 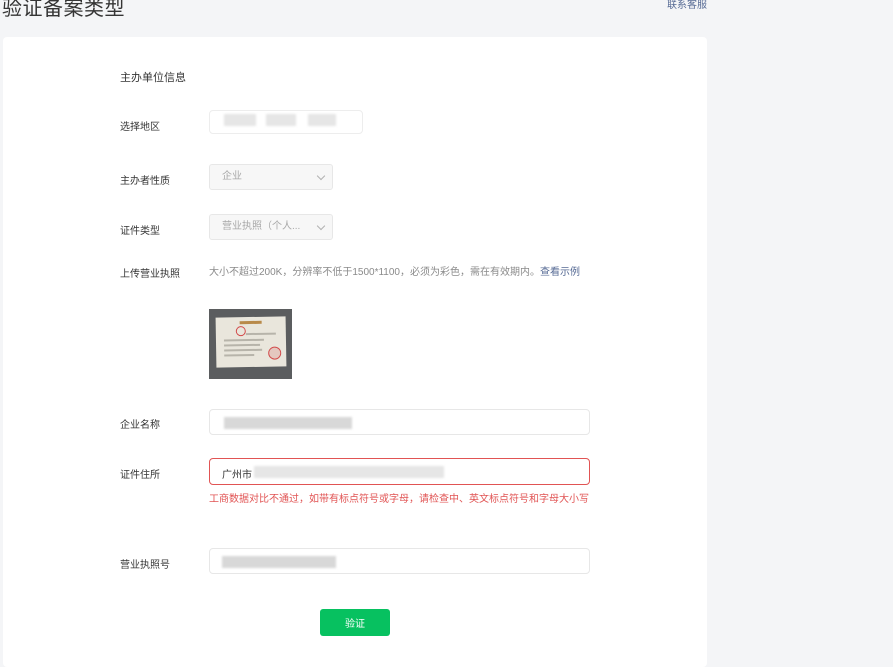 What do you see at coordinates (687, 5) in the screenshot?
I see `contact-support-link: 联系客服` at bounding box center [687, 5].